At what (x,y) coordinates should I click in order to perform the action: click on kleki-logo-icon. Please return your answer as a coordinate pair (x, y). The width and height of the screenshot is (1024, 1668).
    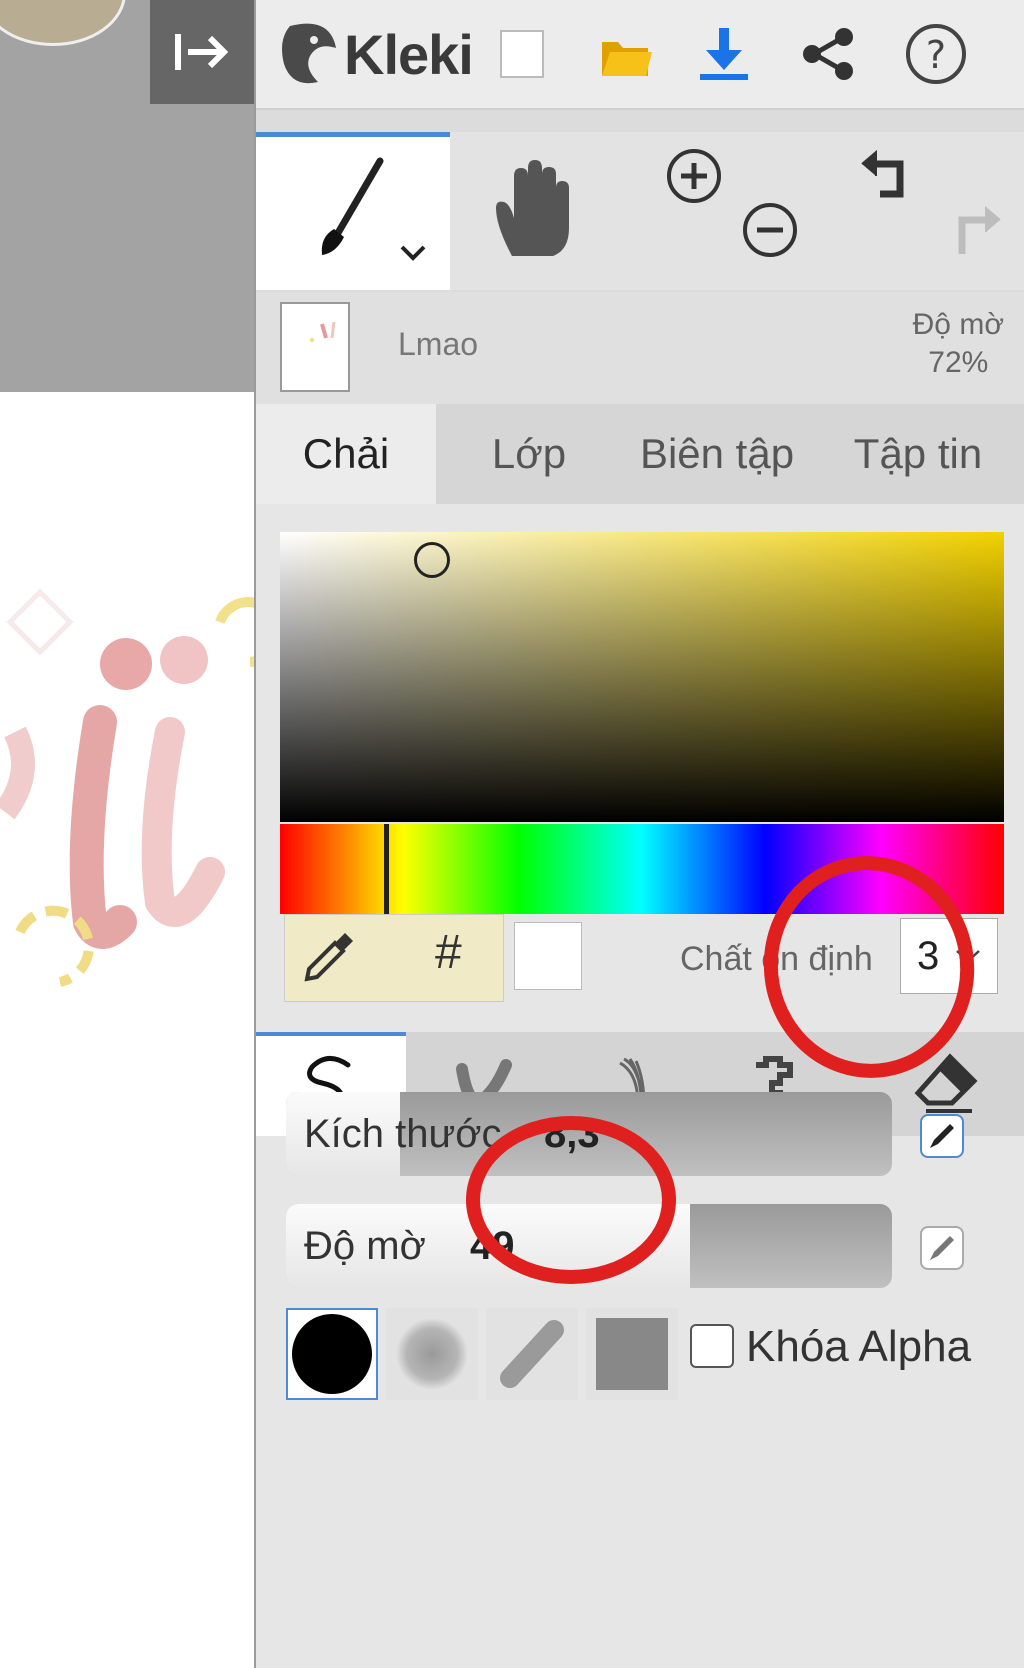
    Looking at the image, I should click on (309, 53).